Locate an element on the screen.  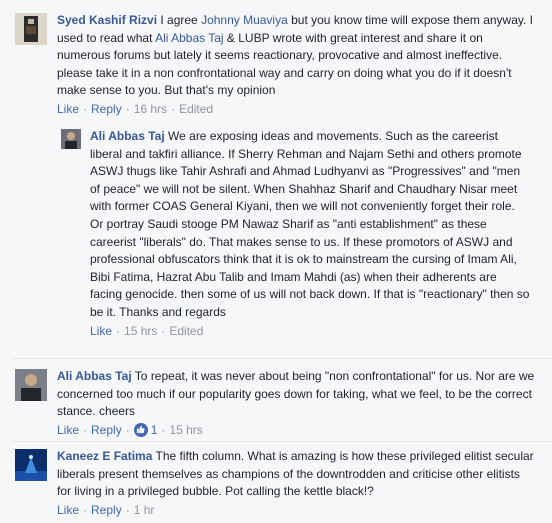
comment-actions: Like · Reply · 1 hr is located at coordinates (106, 510).